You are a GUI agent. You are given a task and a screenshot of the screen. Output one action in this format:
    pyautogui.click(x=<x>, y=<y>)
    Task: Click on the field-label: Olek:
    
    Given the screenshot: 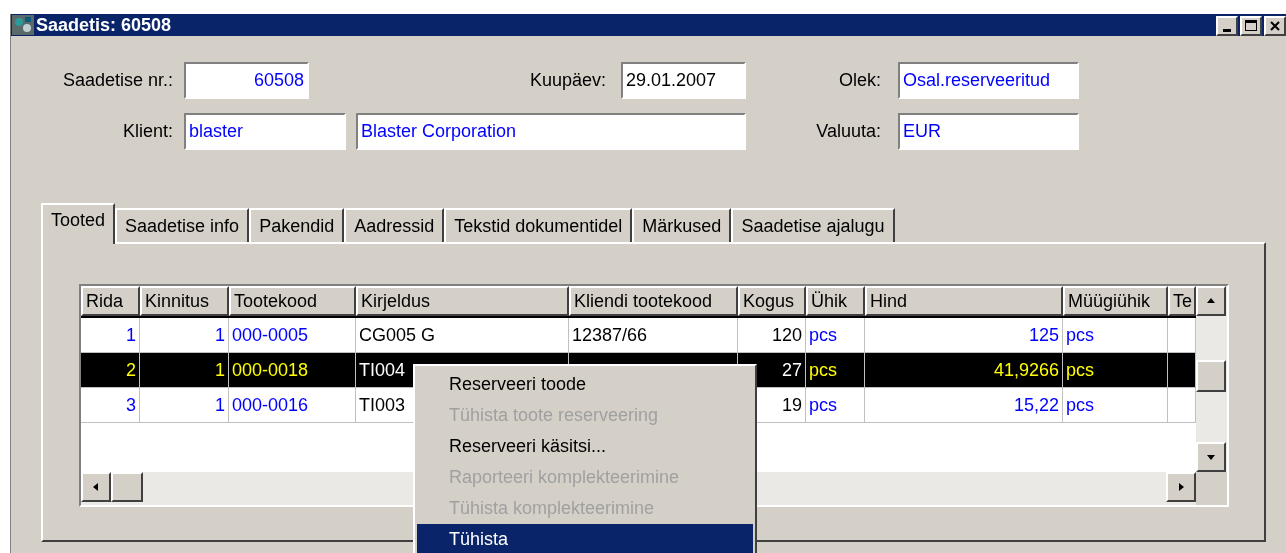 What is the action you would take?
    pyautogui.click(x=859, y=80)
    